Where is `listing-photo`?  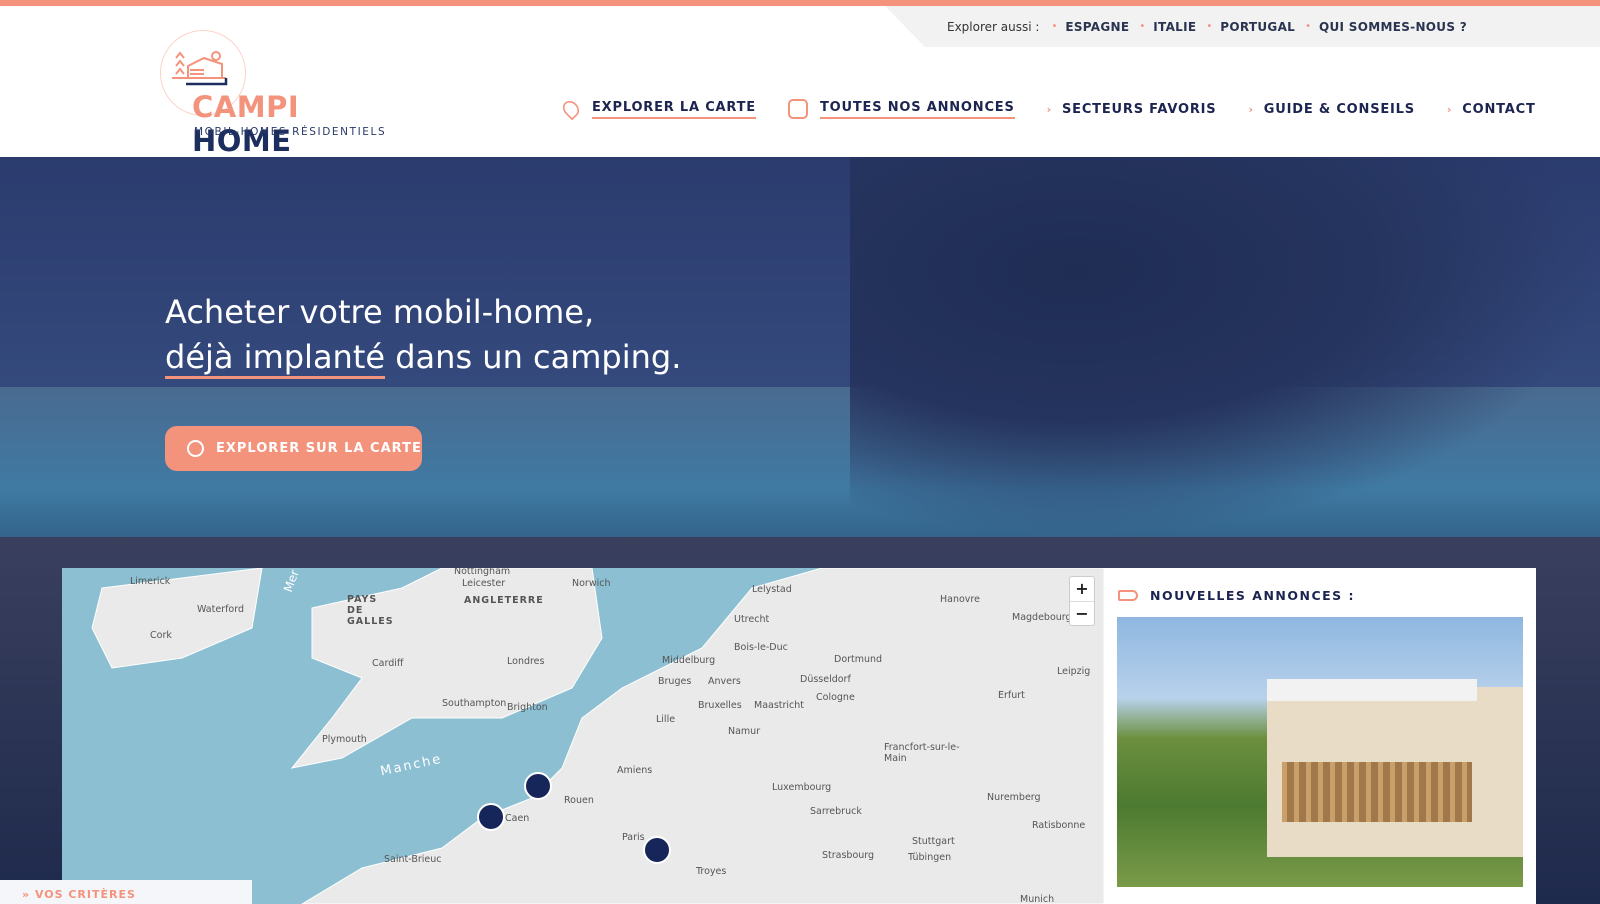
listing-photo is located at coordinates (1320, 752).